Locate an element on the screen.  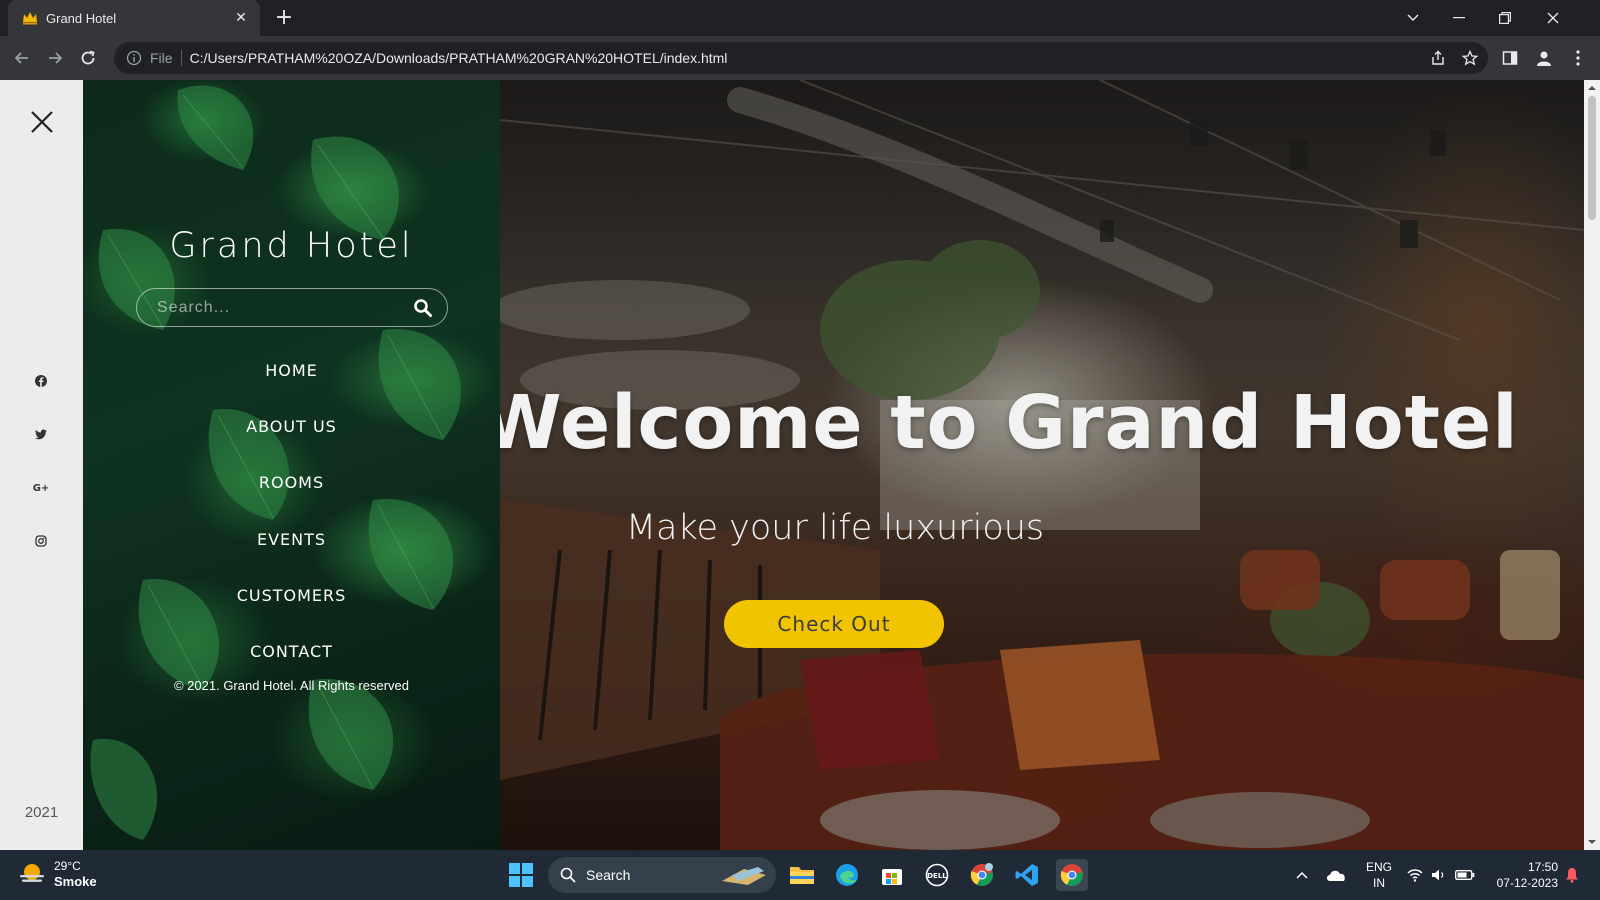
browser-menu-kebab-icon is located at coordinates (1578, 58).